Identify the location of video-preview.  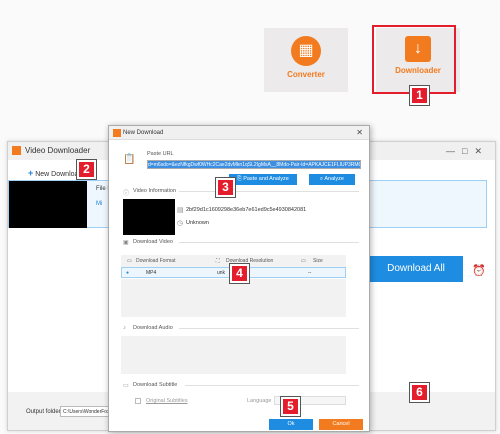
(149, 217).